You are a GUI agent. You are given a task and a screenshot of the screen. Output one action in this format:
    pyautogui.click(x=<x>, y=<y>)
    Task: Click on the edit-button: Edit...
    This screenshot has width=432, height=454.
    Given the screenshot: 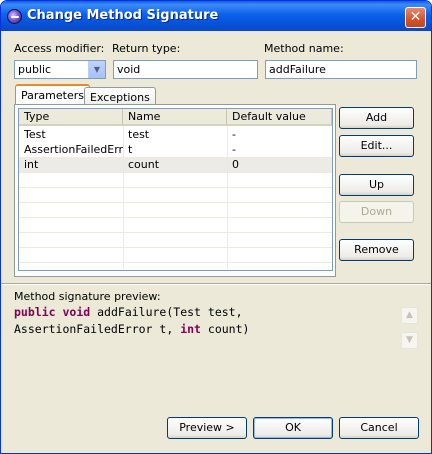 What is the action you would take?
    pyautogui.click(x=376, y=146)
    